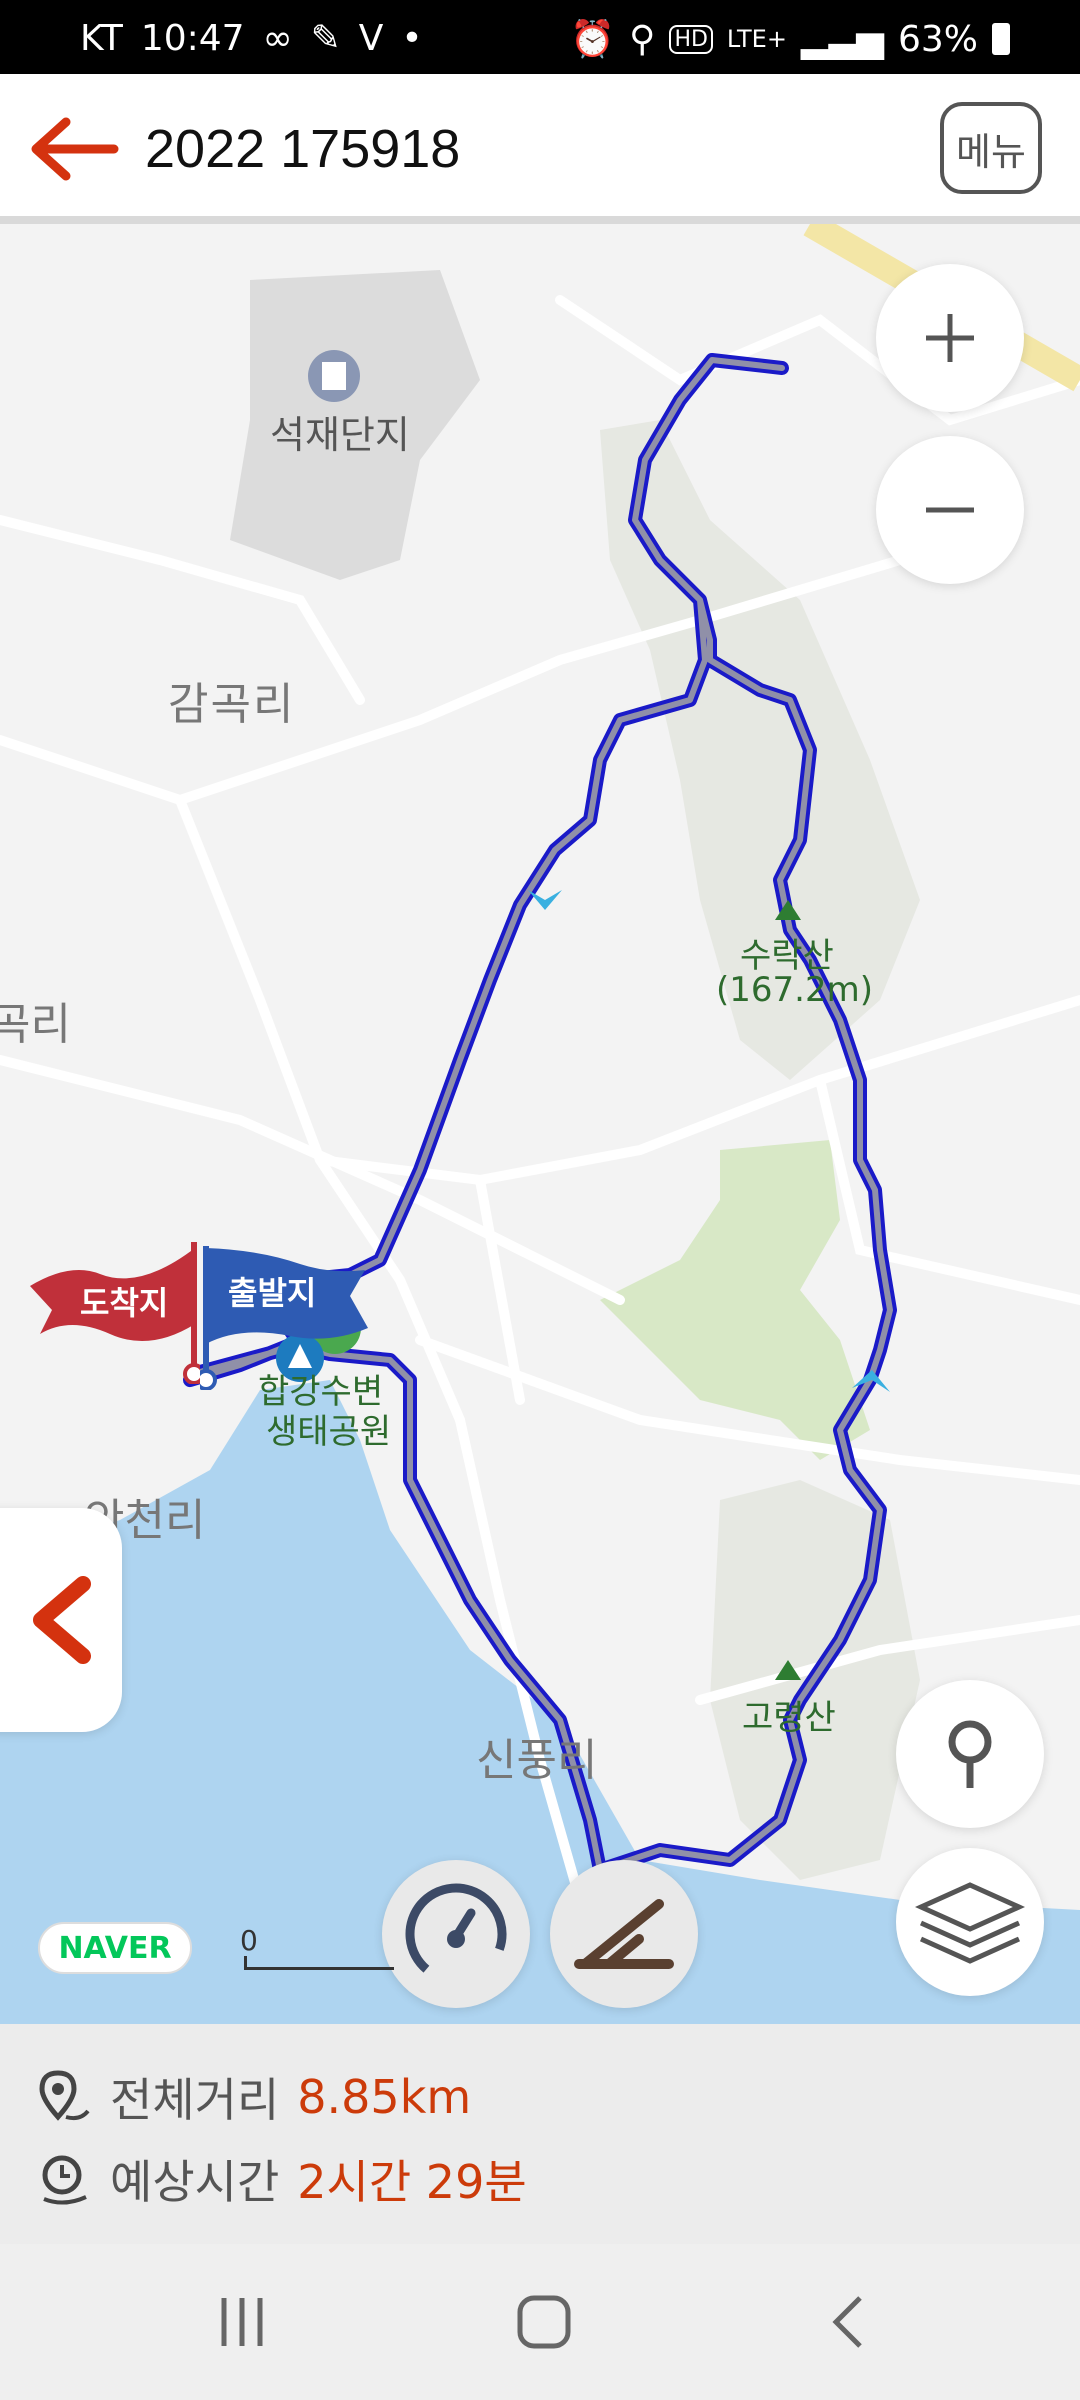 This screenshot has height=2400, width=1080. What do you see at coordinates (124, 1303) in the screenshot?
I see `arrival-flag-label: 도착지` at bounding box center [124, 1303].